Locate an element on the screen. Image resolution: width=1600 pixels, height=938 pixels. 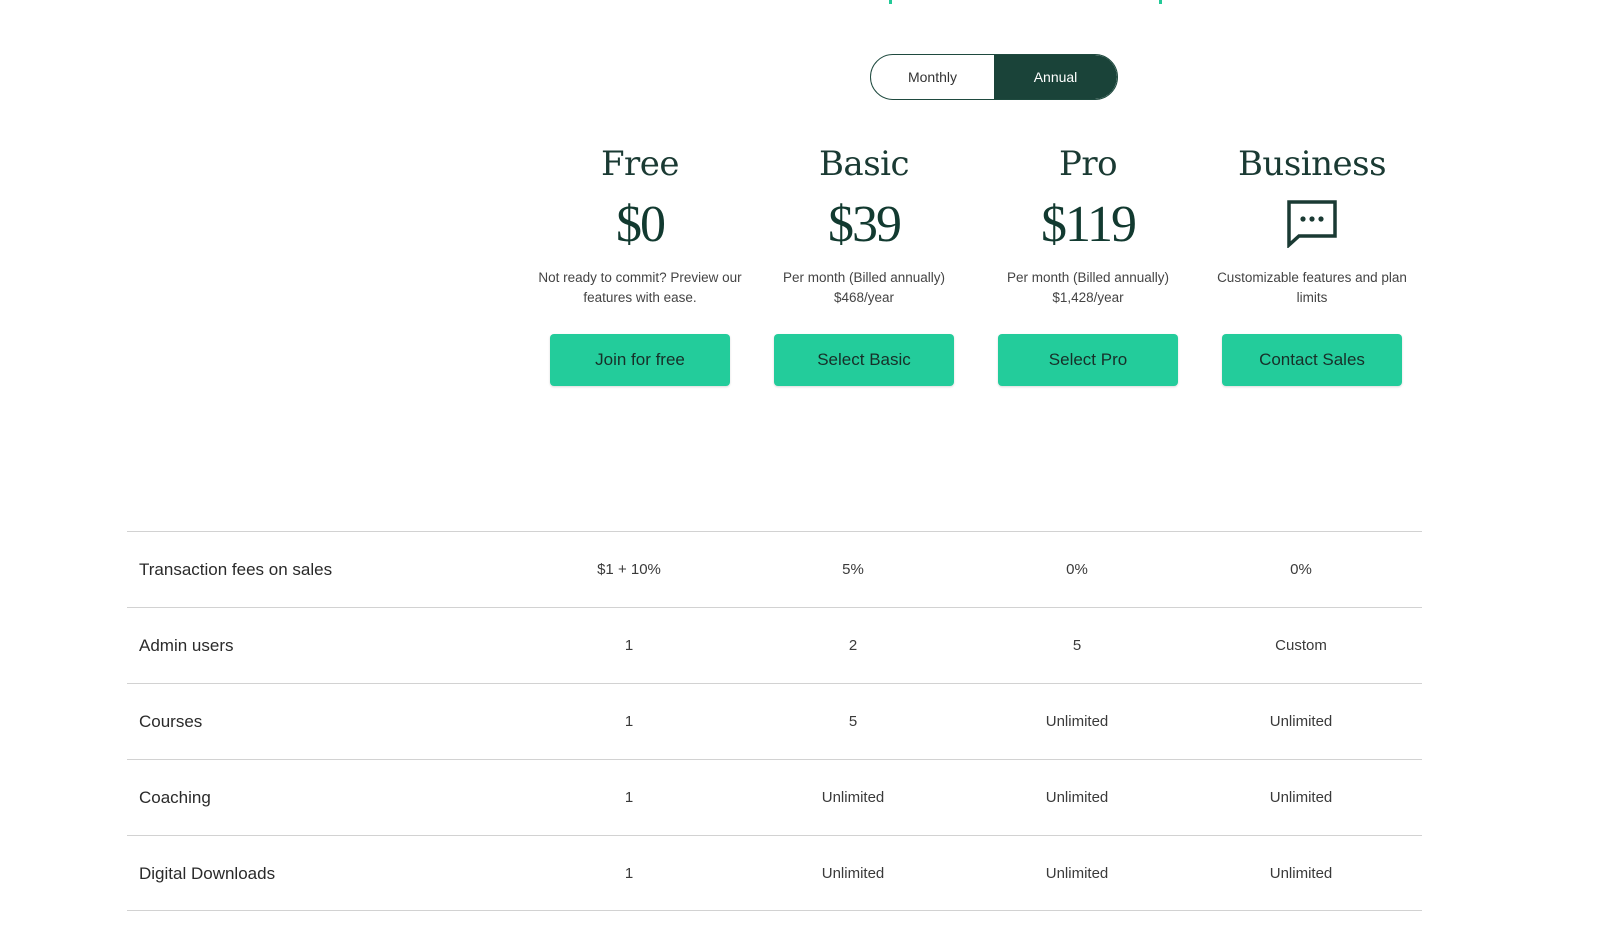
plan-price: $0 is located at coordinates (641, 224).